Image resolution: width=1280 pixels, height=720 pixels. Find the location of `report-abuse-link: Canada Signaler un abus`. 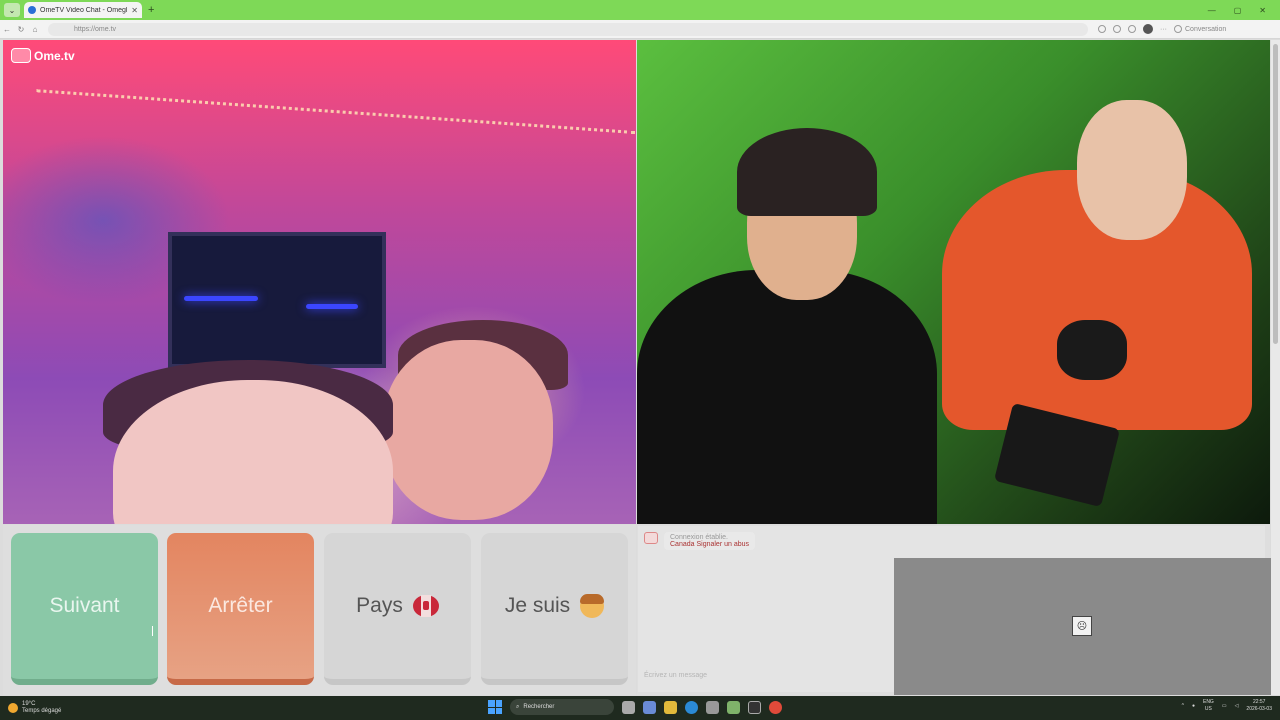

report-abuse-link: Canada Signaler un abus is located at coordinates (709, 544).